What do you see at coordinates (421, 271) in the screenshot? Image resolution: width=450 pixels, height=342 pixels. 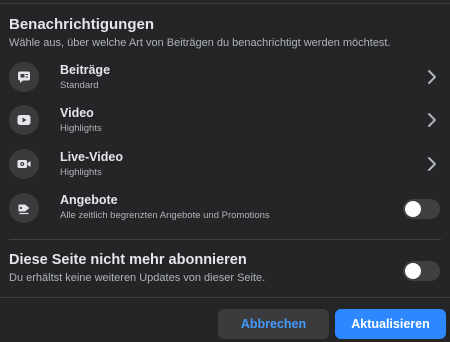 I see `unsubscribe-toggle` at bounding box center [421, 271].